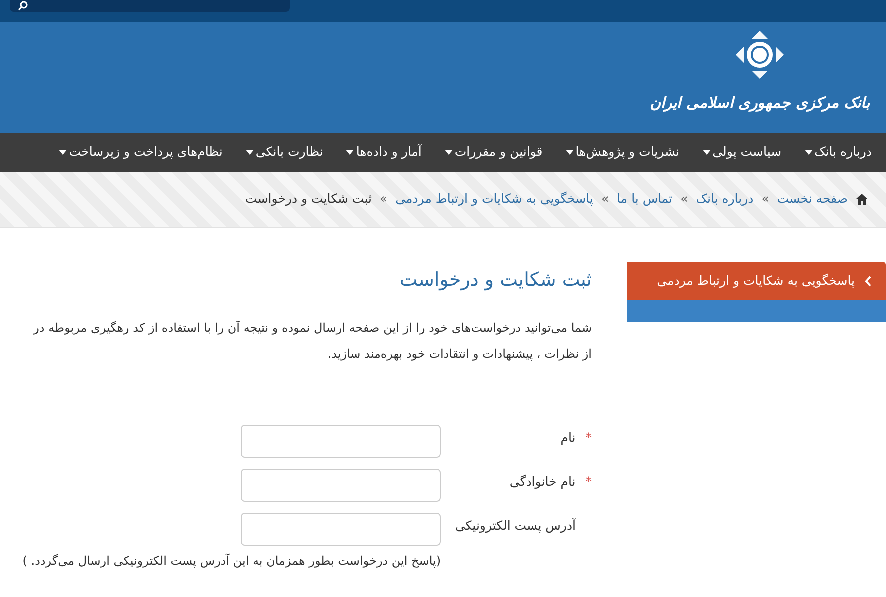 This screenshot has width=886, height=597. What do you see at coordinates (862, 199) in the screenshot?
I see `home-icon` at bounding box center [862, 199].